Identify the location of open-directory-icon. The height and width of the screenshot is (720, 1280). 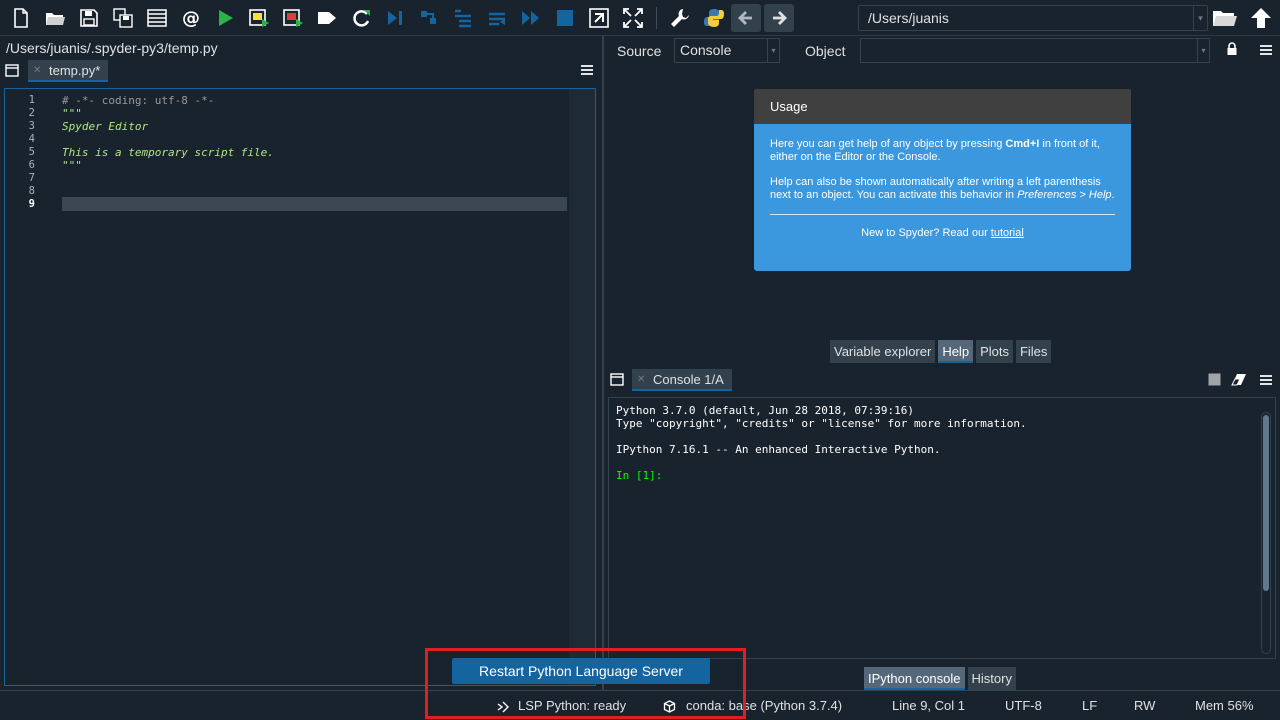
(1225, 19).